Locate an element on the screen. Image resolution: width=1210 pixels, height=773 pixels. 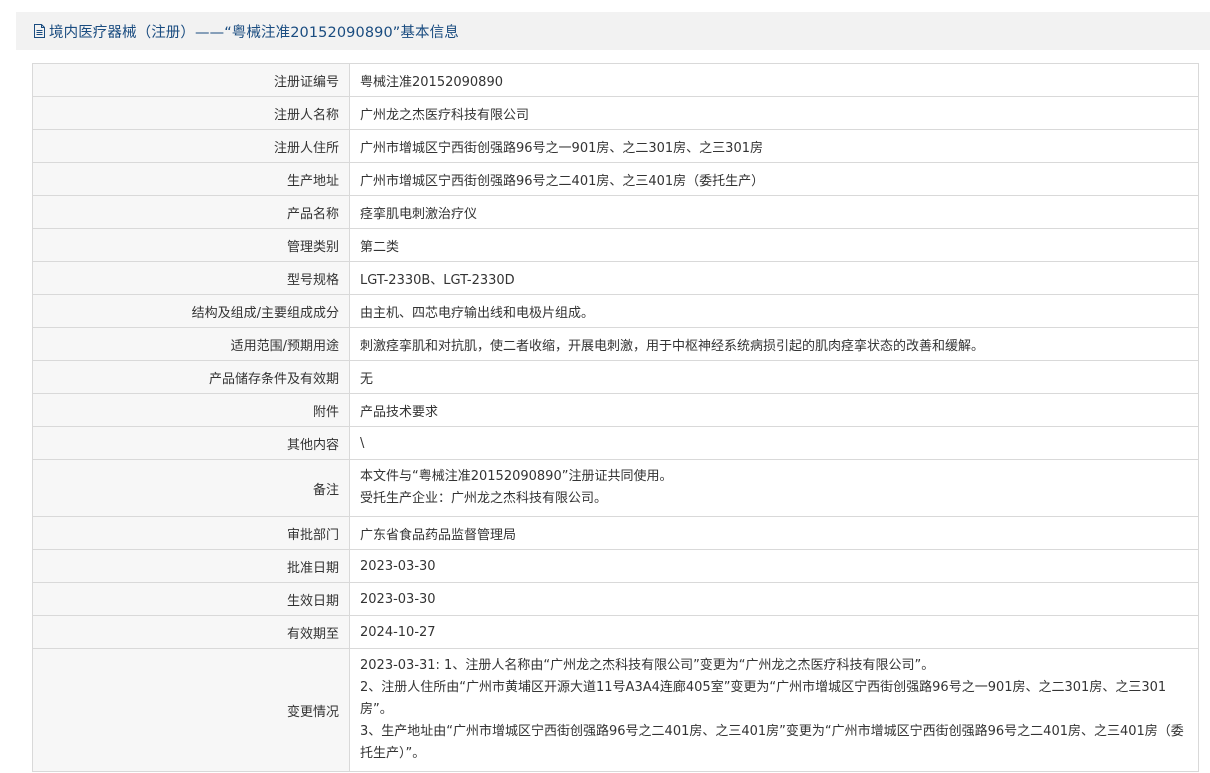
table-row: 其他内容 \ is located at coordinates (615, 443).